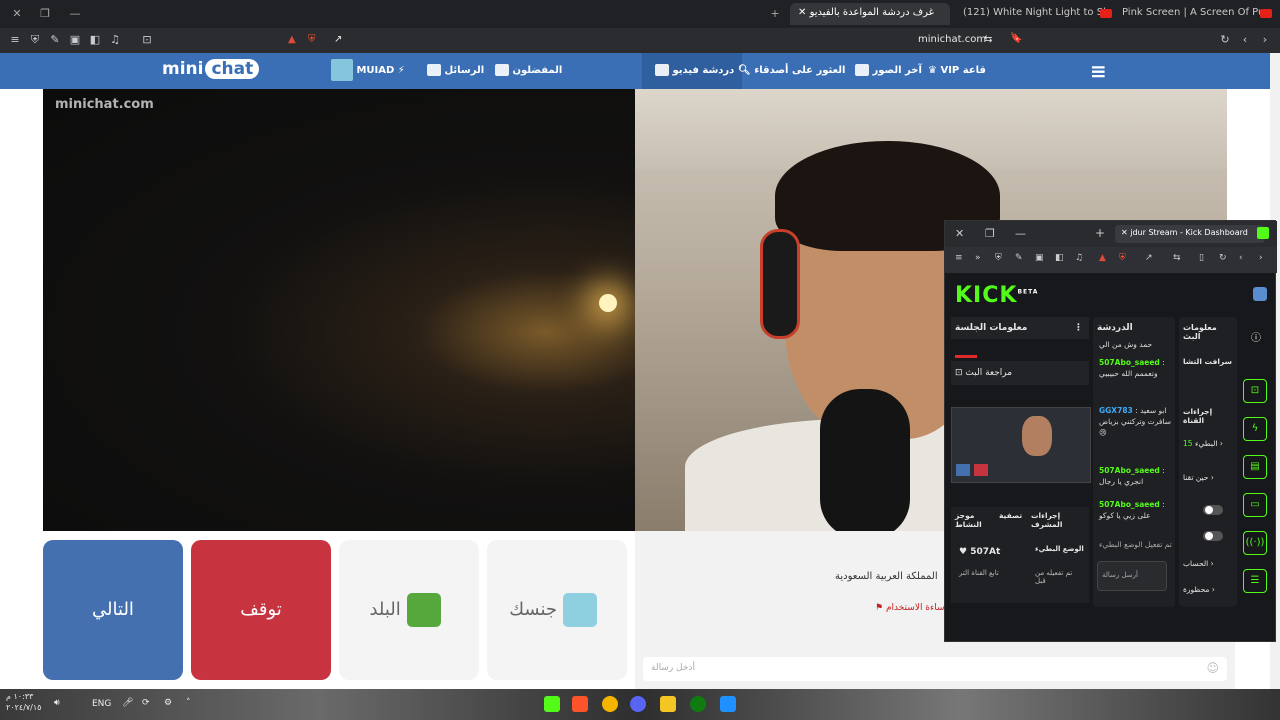 This screenshot has width=1280, height=720. What do you see at coordinates (526, 71) in the screenshot?
I see `nav-favorites: المفضلون` at bounding box center [526, 71].